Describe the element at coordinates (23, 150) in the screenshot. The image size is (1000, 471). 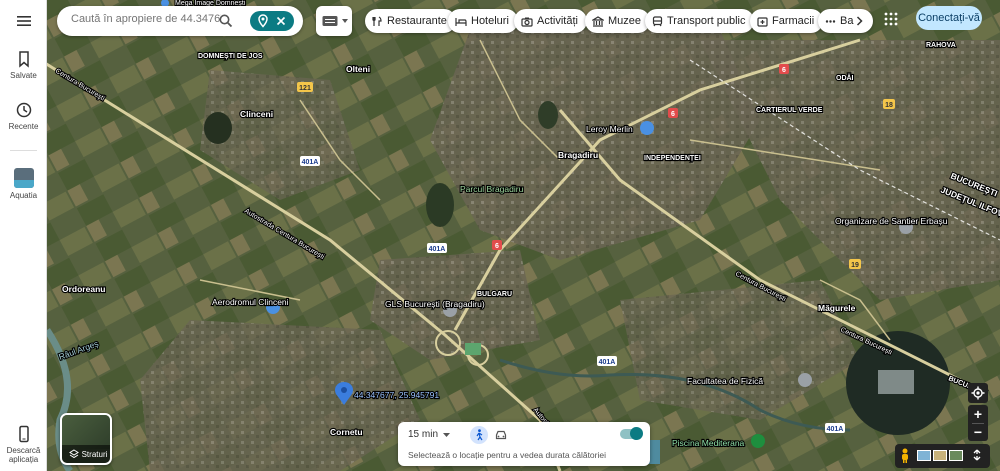
I see `divider` at that location.